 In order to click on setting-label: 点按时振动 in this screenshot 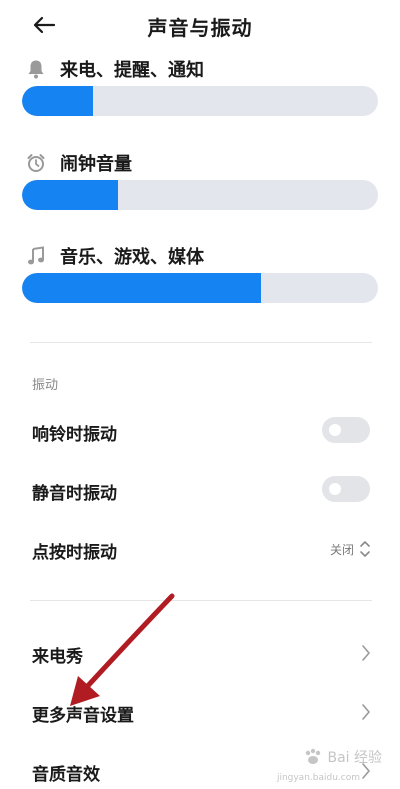, I will do `click(74, 553)`.